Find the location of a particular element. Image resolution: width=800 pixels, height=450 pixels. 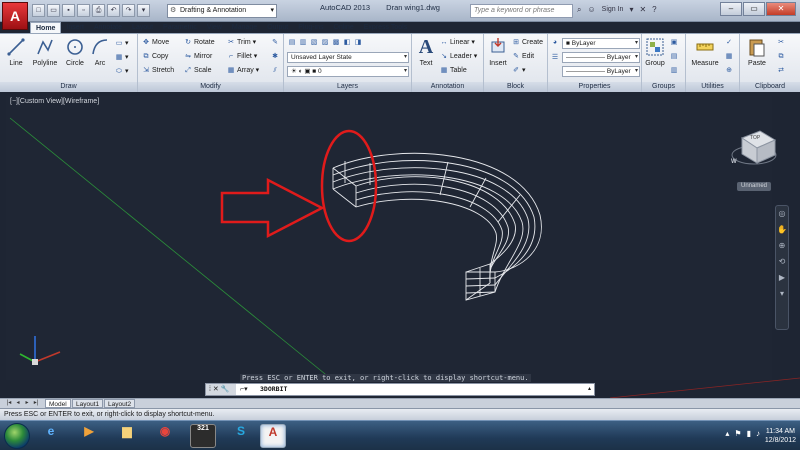

next-tab-icon: ▸ is located at coordinates (27, 403).